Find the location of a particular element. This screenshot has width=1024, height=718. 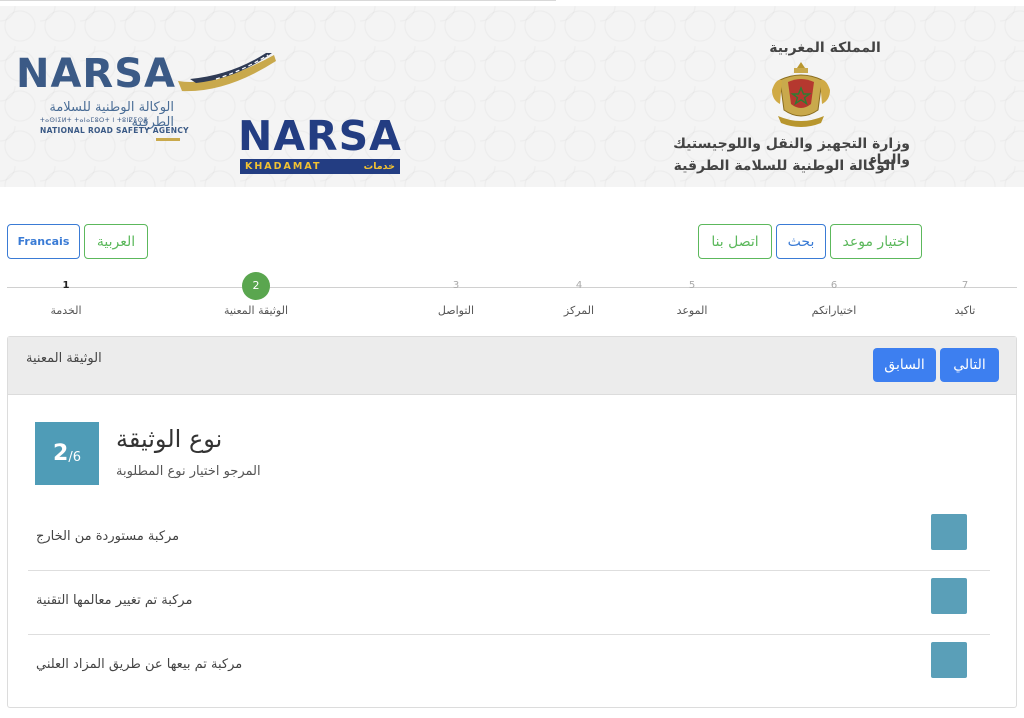

step-label: الخدمة is located at coordinates (66, 310).